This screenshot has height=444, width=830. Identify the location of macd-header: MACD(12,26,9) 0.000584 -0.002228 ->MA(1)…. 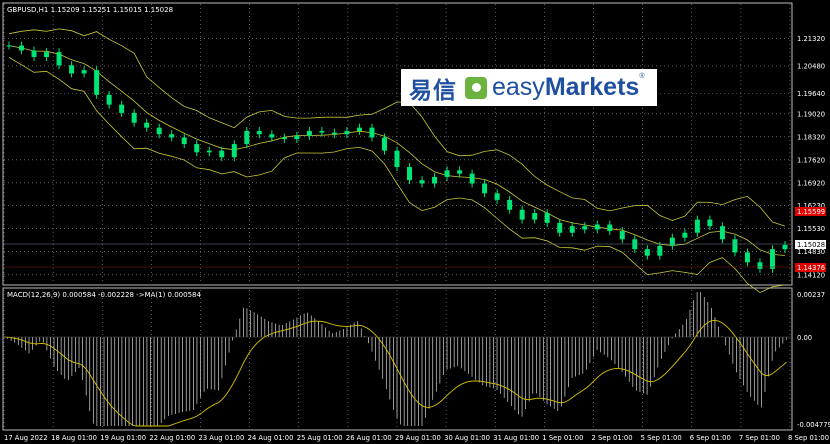
(104, 295).